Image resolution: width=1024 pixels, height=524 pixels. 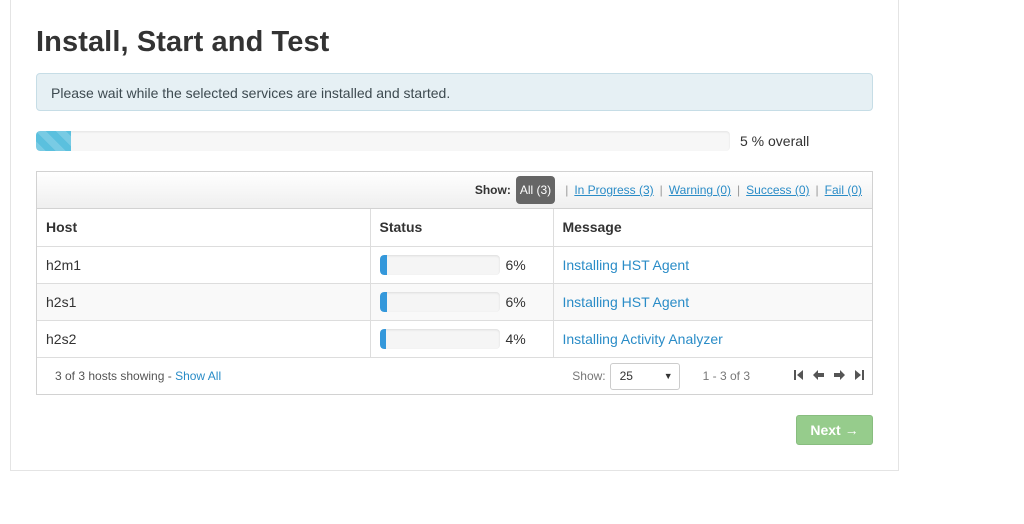 I want to click on chevron-down-icon: ▼, so click(x=668, y=376).